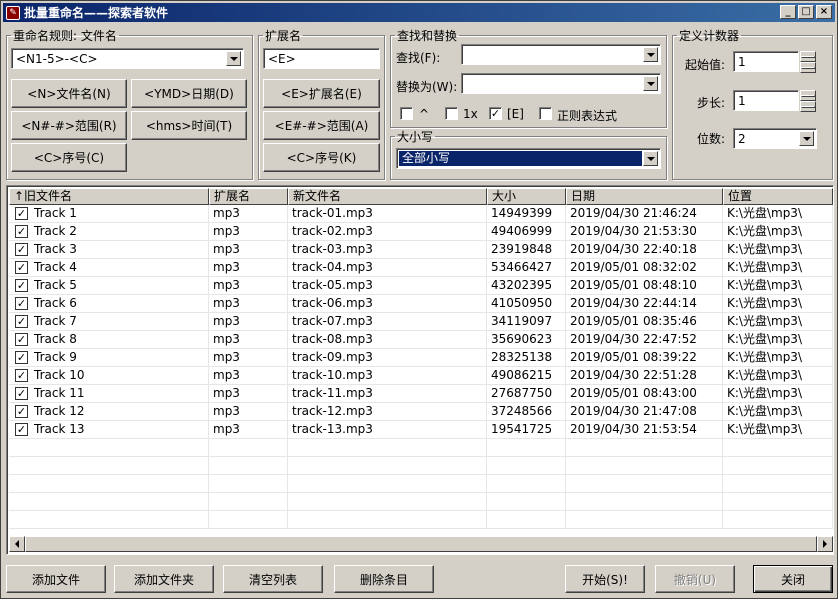  Describe the element at coordinates (406, 113) in the screenshot. I see `caret-checkbox` at that location.